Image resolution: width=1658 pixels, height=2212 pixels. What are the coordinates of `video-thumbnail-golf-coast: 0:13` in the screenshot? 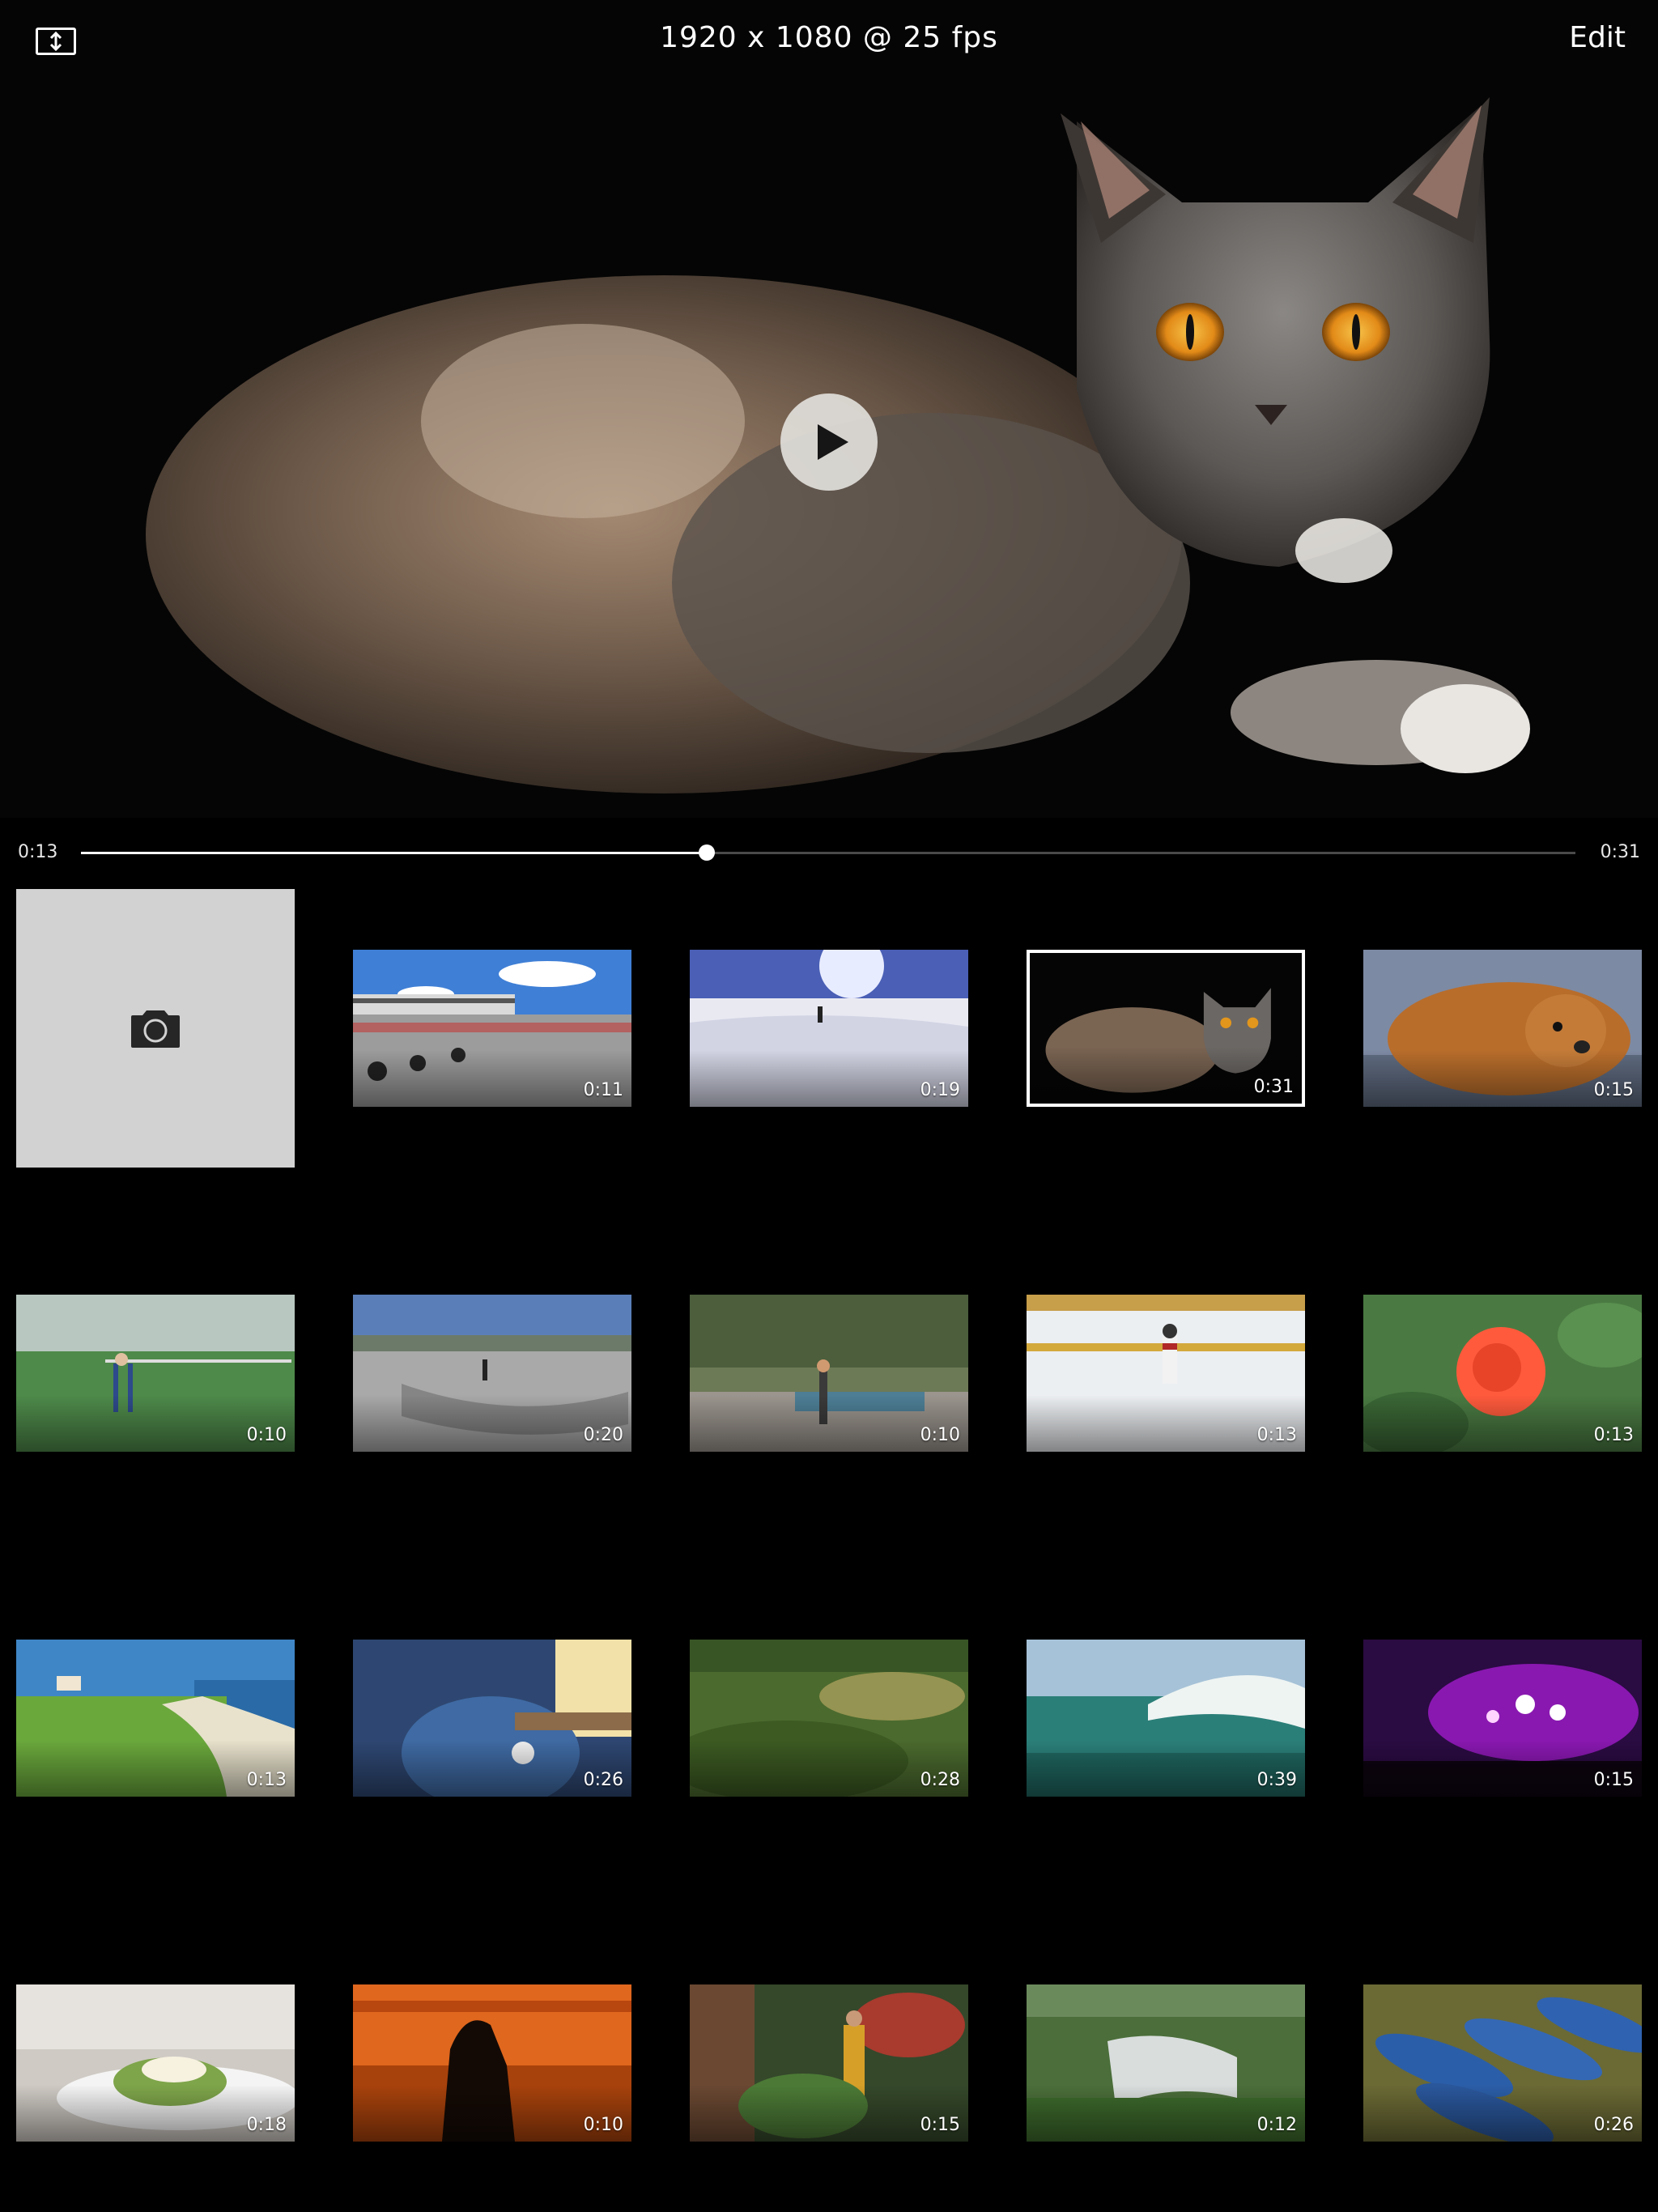 It's located at (155, 1719).